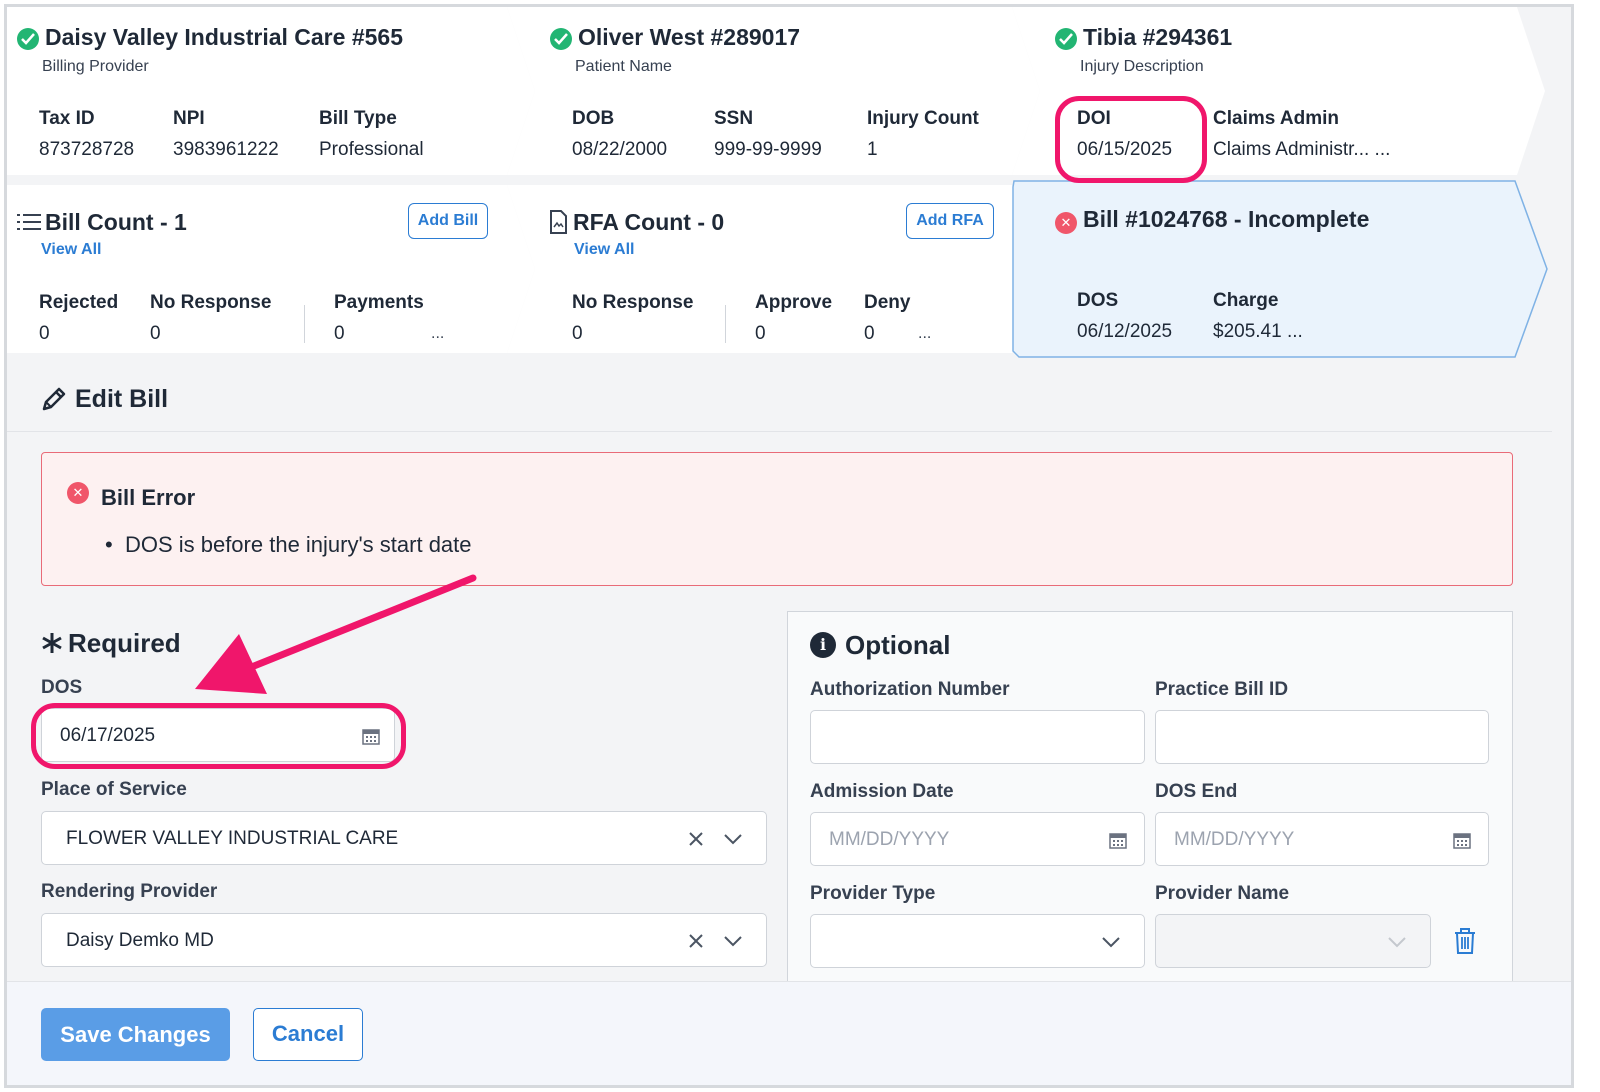 The height and width of the screenshot is (1092, 1600). Describe the element at coordinates (889, 839) in the screenshot. I see `admission-date-placeholder: MM/DD/YYYY` at that location.